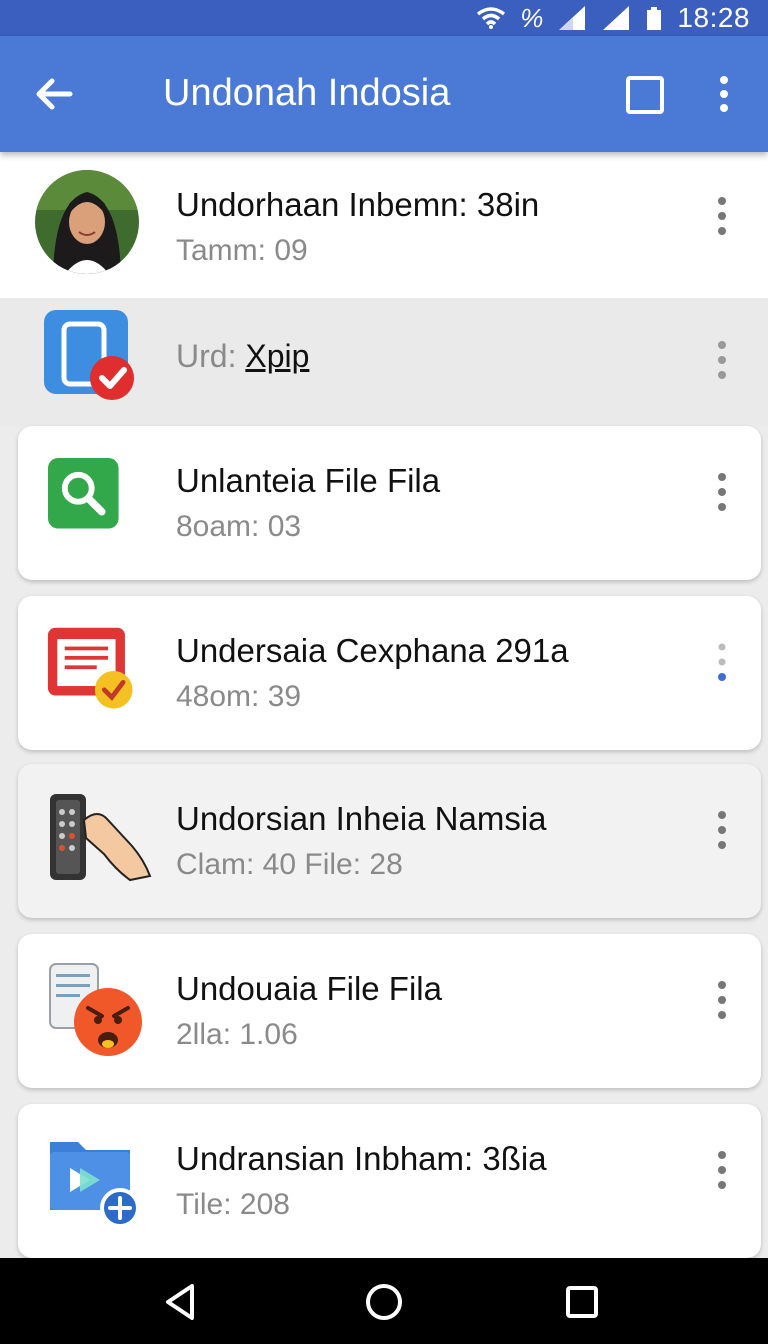  Describe the element at coordinates (308, 480) in the screenshot. I see `item-title: Unlanteia File Fila` at that location.